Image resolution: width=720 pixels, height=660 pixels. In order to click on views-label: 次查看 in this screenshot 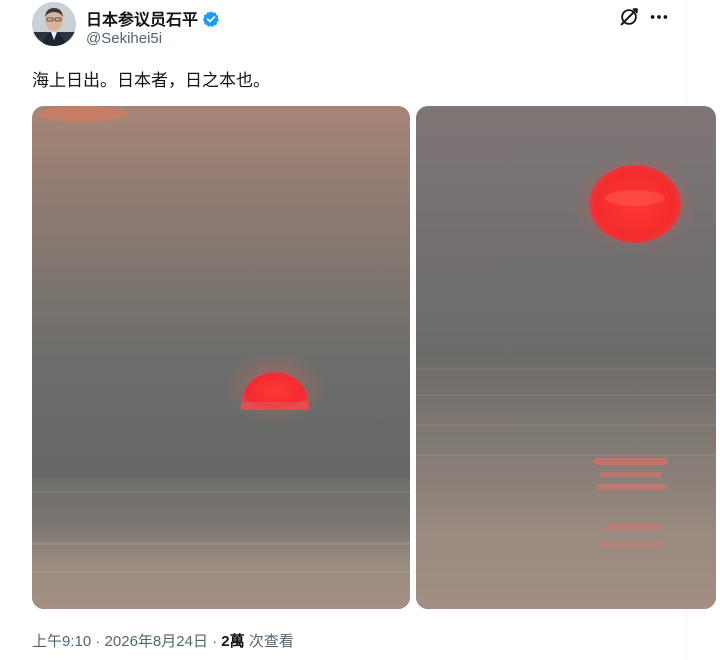, I will do `click(271, 641)`.